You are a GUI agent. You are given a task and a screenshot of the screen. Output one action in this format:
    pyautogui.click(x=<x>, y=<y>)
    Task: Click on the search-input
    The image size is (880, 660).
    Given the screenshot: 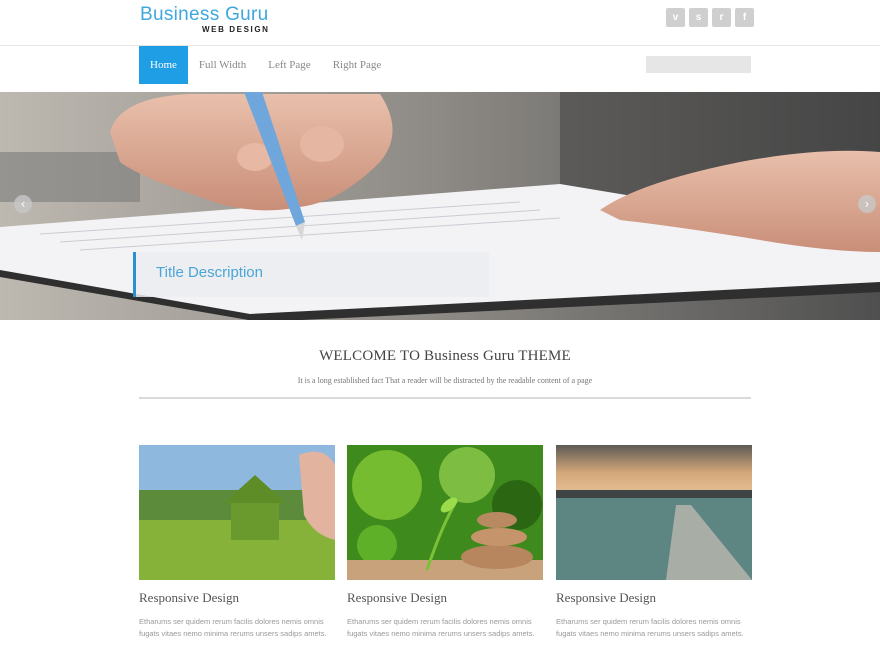 What is the action you would take?
    pyautogui.click(x=698, y=64)
    